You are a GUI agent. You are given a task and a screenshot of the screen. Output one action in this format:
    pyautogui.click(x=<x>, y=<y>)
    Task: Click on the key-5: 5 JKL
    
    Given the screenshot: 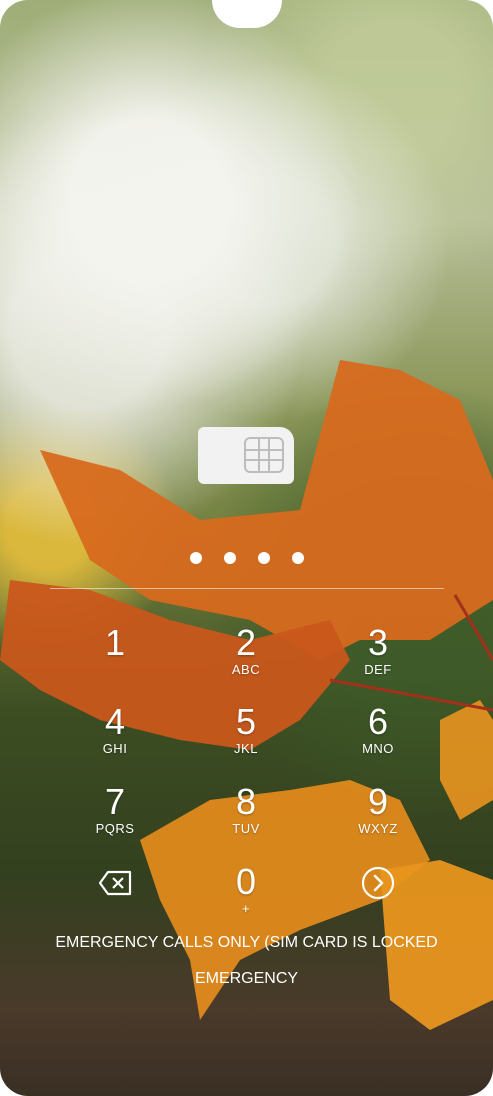 What is the action you would take?
    pyautogui.click(x=246, y=737)
    